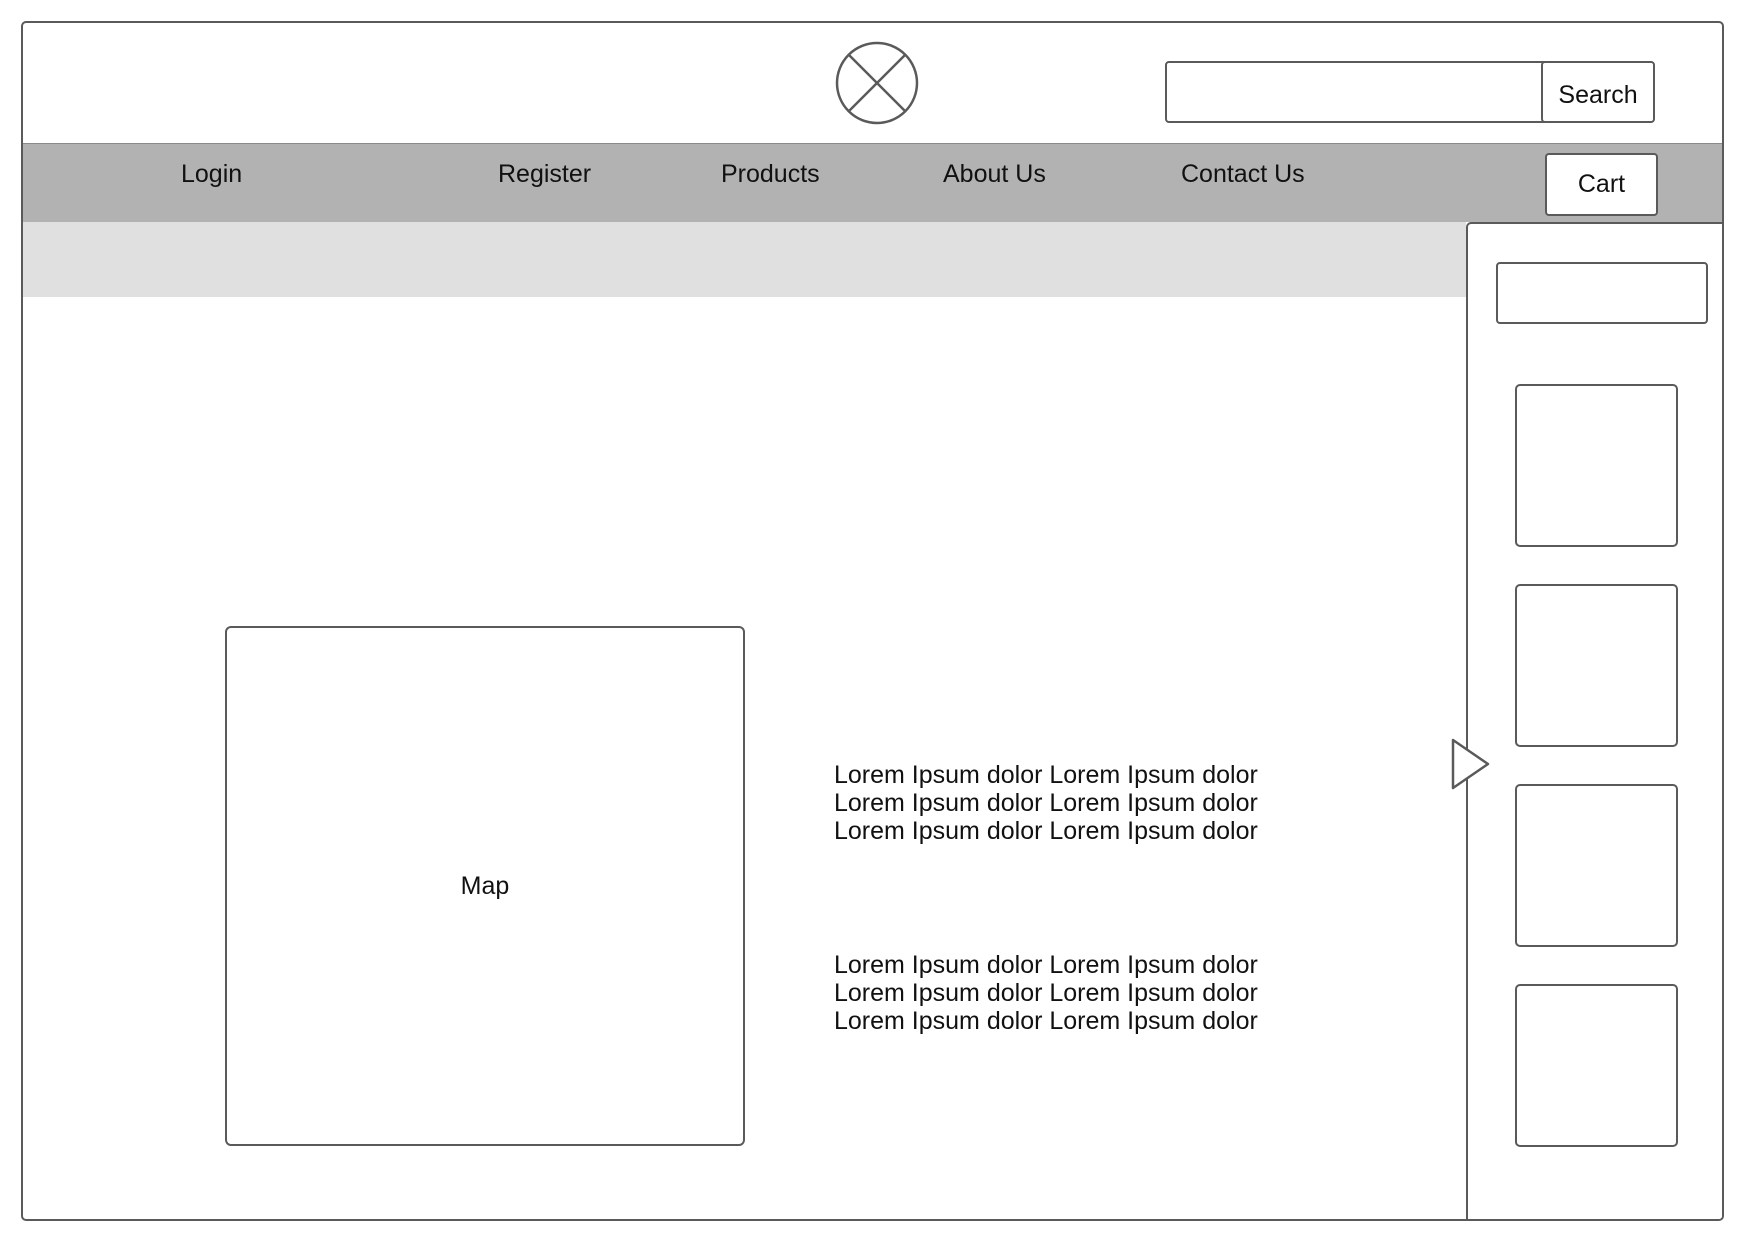 Image resolution: width=1743 pixels, height=1243 pixels. Describe the element at coordinates (877, 83) in the screenshot. I see `logo-placeholder-icon` at that location.